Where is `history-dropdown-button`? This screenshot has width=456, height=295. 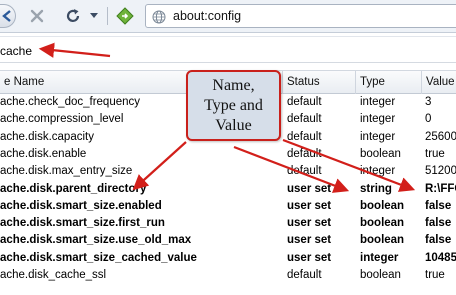 history-dropdown-button is located at coordinates (94, 16).